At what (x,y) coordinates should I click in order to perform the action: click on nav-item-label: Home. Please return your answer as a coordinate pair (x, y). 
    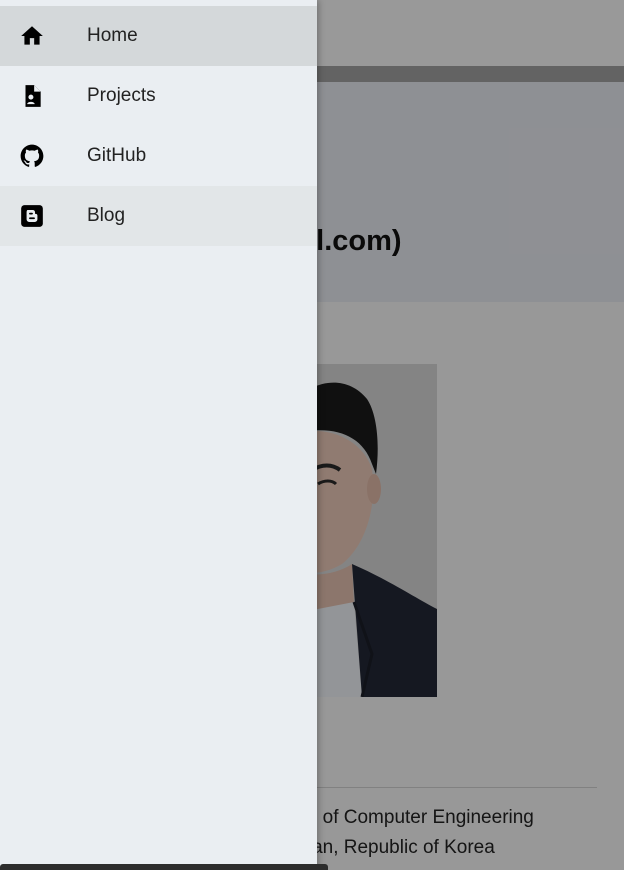
    Looking at the image, I should click on (112, 35).